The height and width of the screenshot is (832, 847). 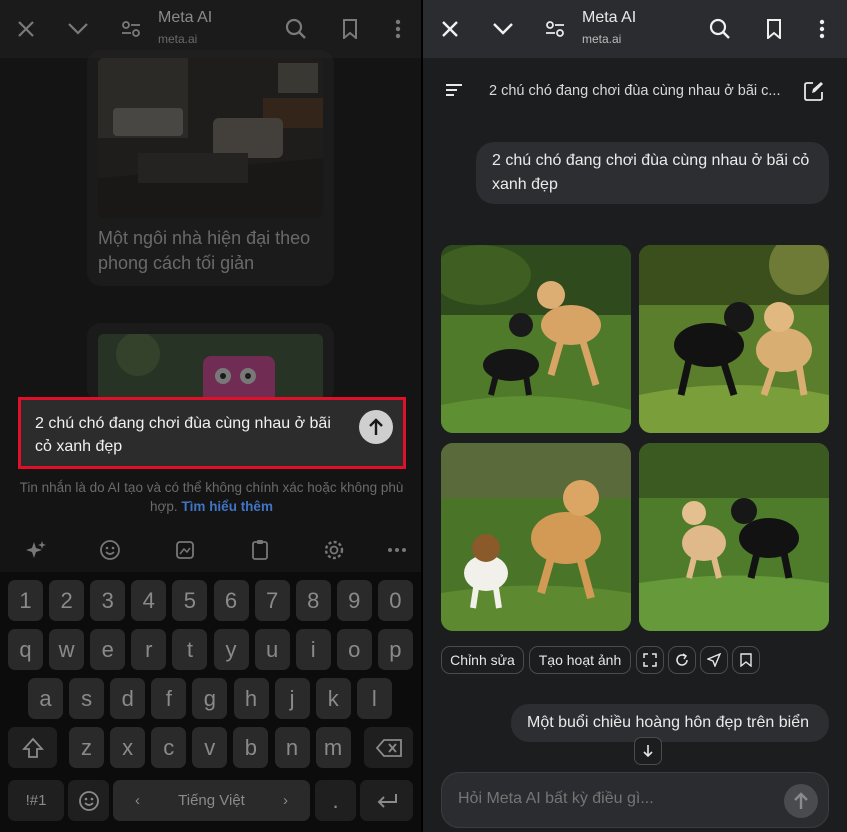 What do you see at coordinates (397, 550) in the screenshot?
I see `more-horizontal-icon` at bounding box center [397, 550].